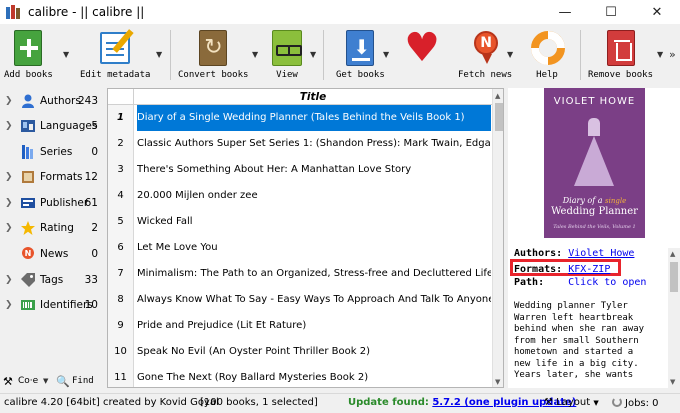  I want to click on toolbar-overflow-button: », so click(672, 54).